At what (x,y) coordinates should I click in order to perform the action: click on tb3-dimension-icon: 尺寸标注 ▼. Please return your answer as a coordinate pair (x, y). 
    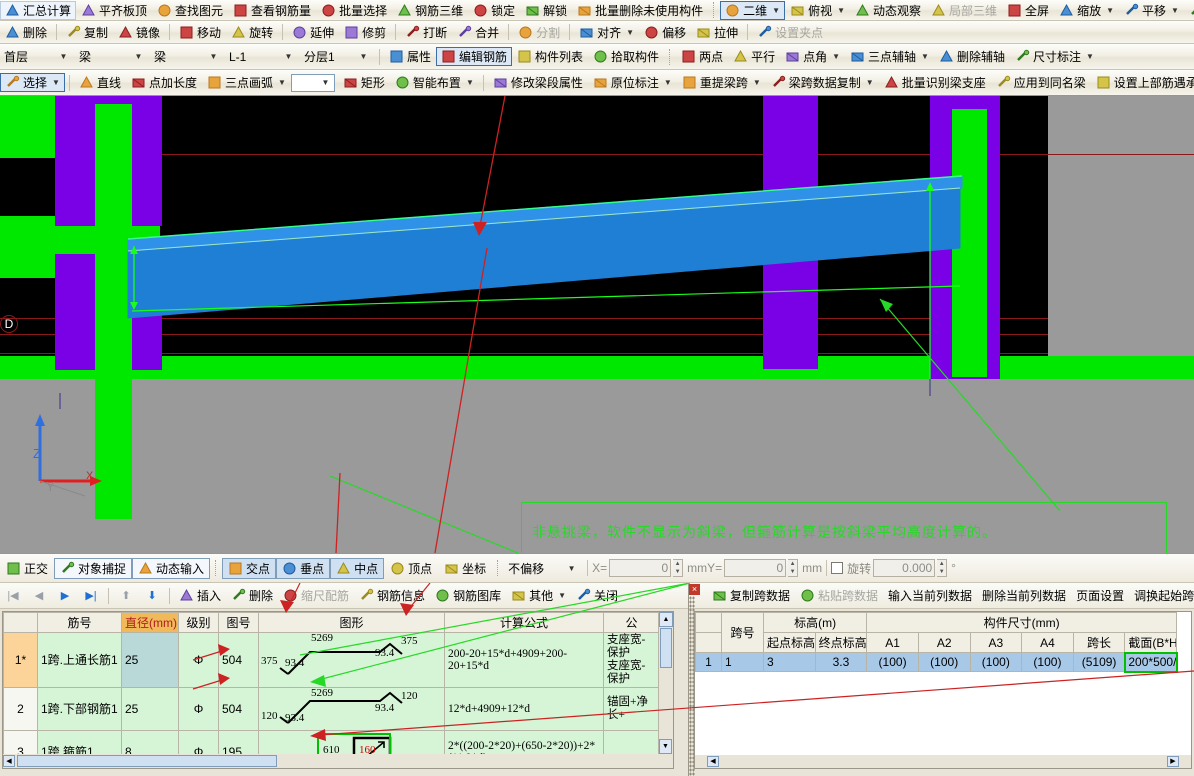
    Looking at the image, I should click on (1054, 56).